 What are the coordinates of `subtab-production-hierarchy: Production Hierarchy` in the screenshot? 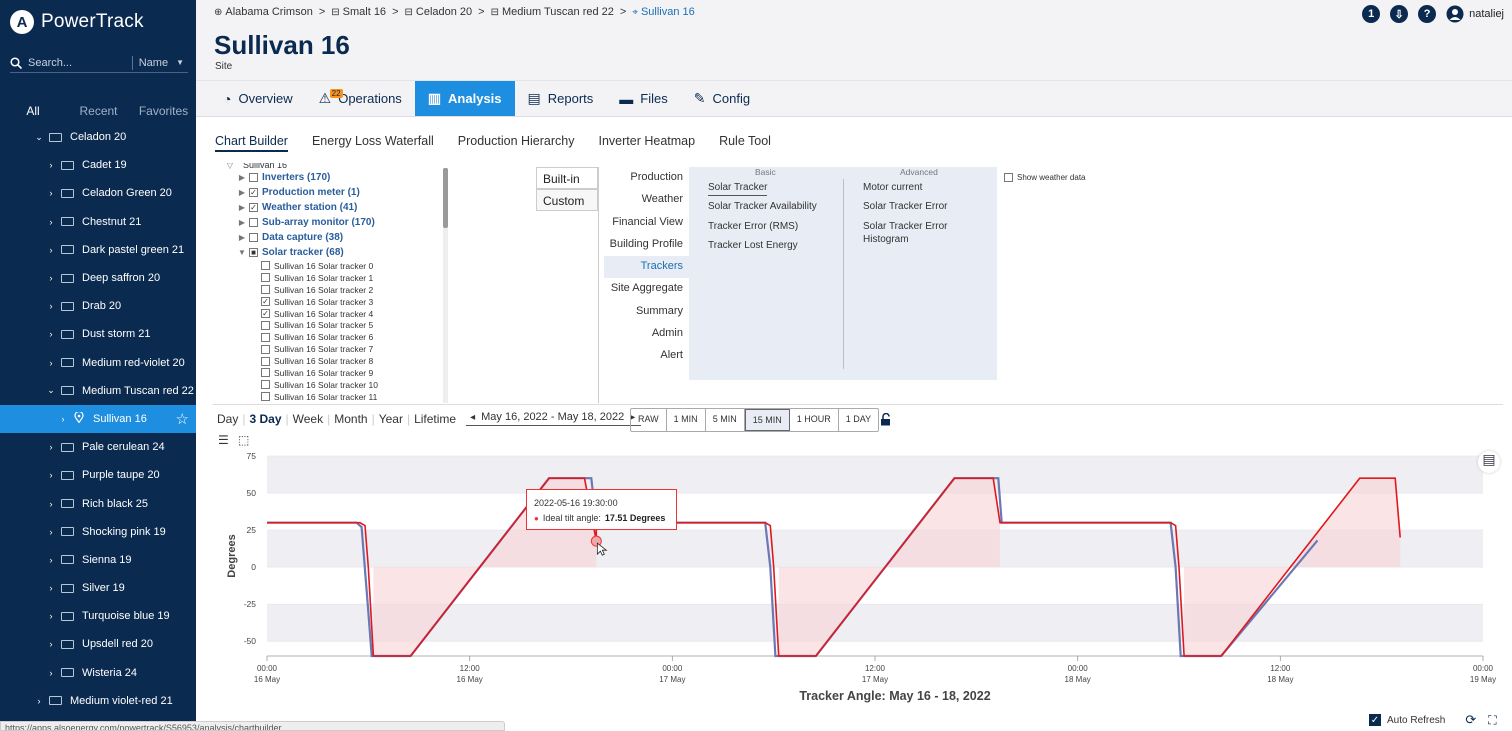 It's located at (516, 143).